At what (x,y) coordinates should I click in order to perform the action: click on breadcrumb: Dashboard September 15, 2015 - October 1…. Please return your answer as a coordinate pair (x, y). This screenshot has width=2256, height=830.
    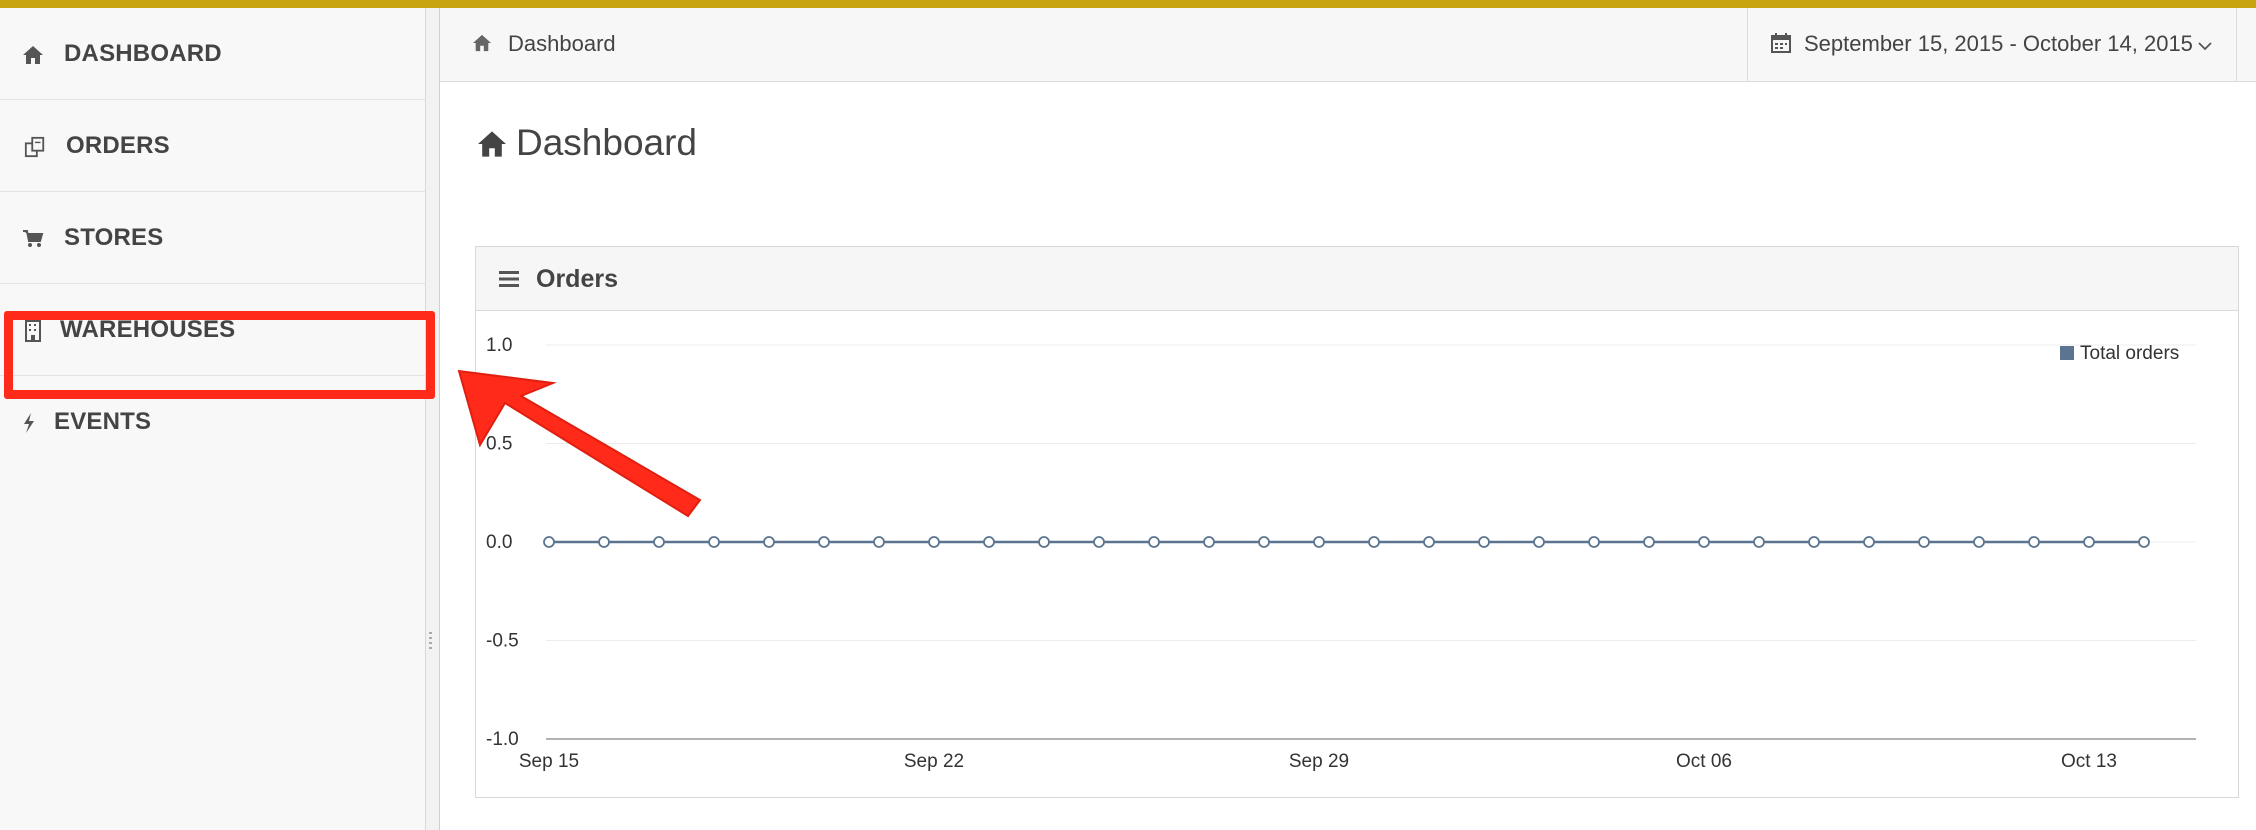
    Looking at the image, I should click on (1348, 45).